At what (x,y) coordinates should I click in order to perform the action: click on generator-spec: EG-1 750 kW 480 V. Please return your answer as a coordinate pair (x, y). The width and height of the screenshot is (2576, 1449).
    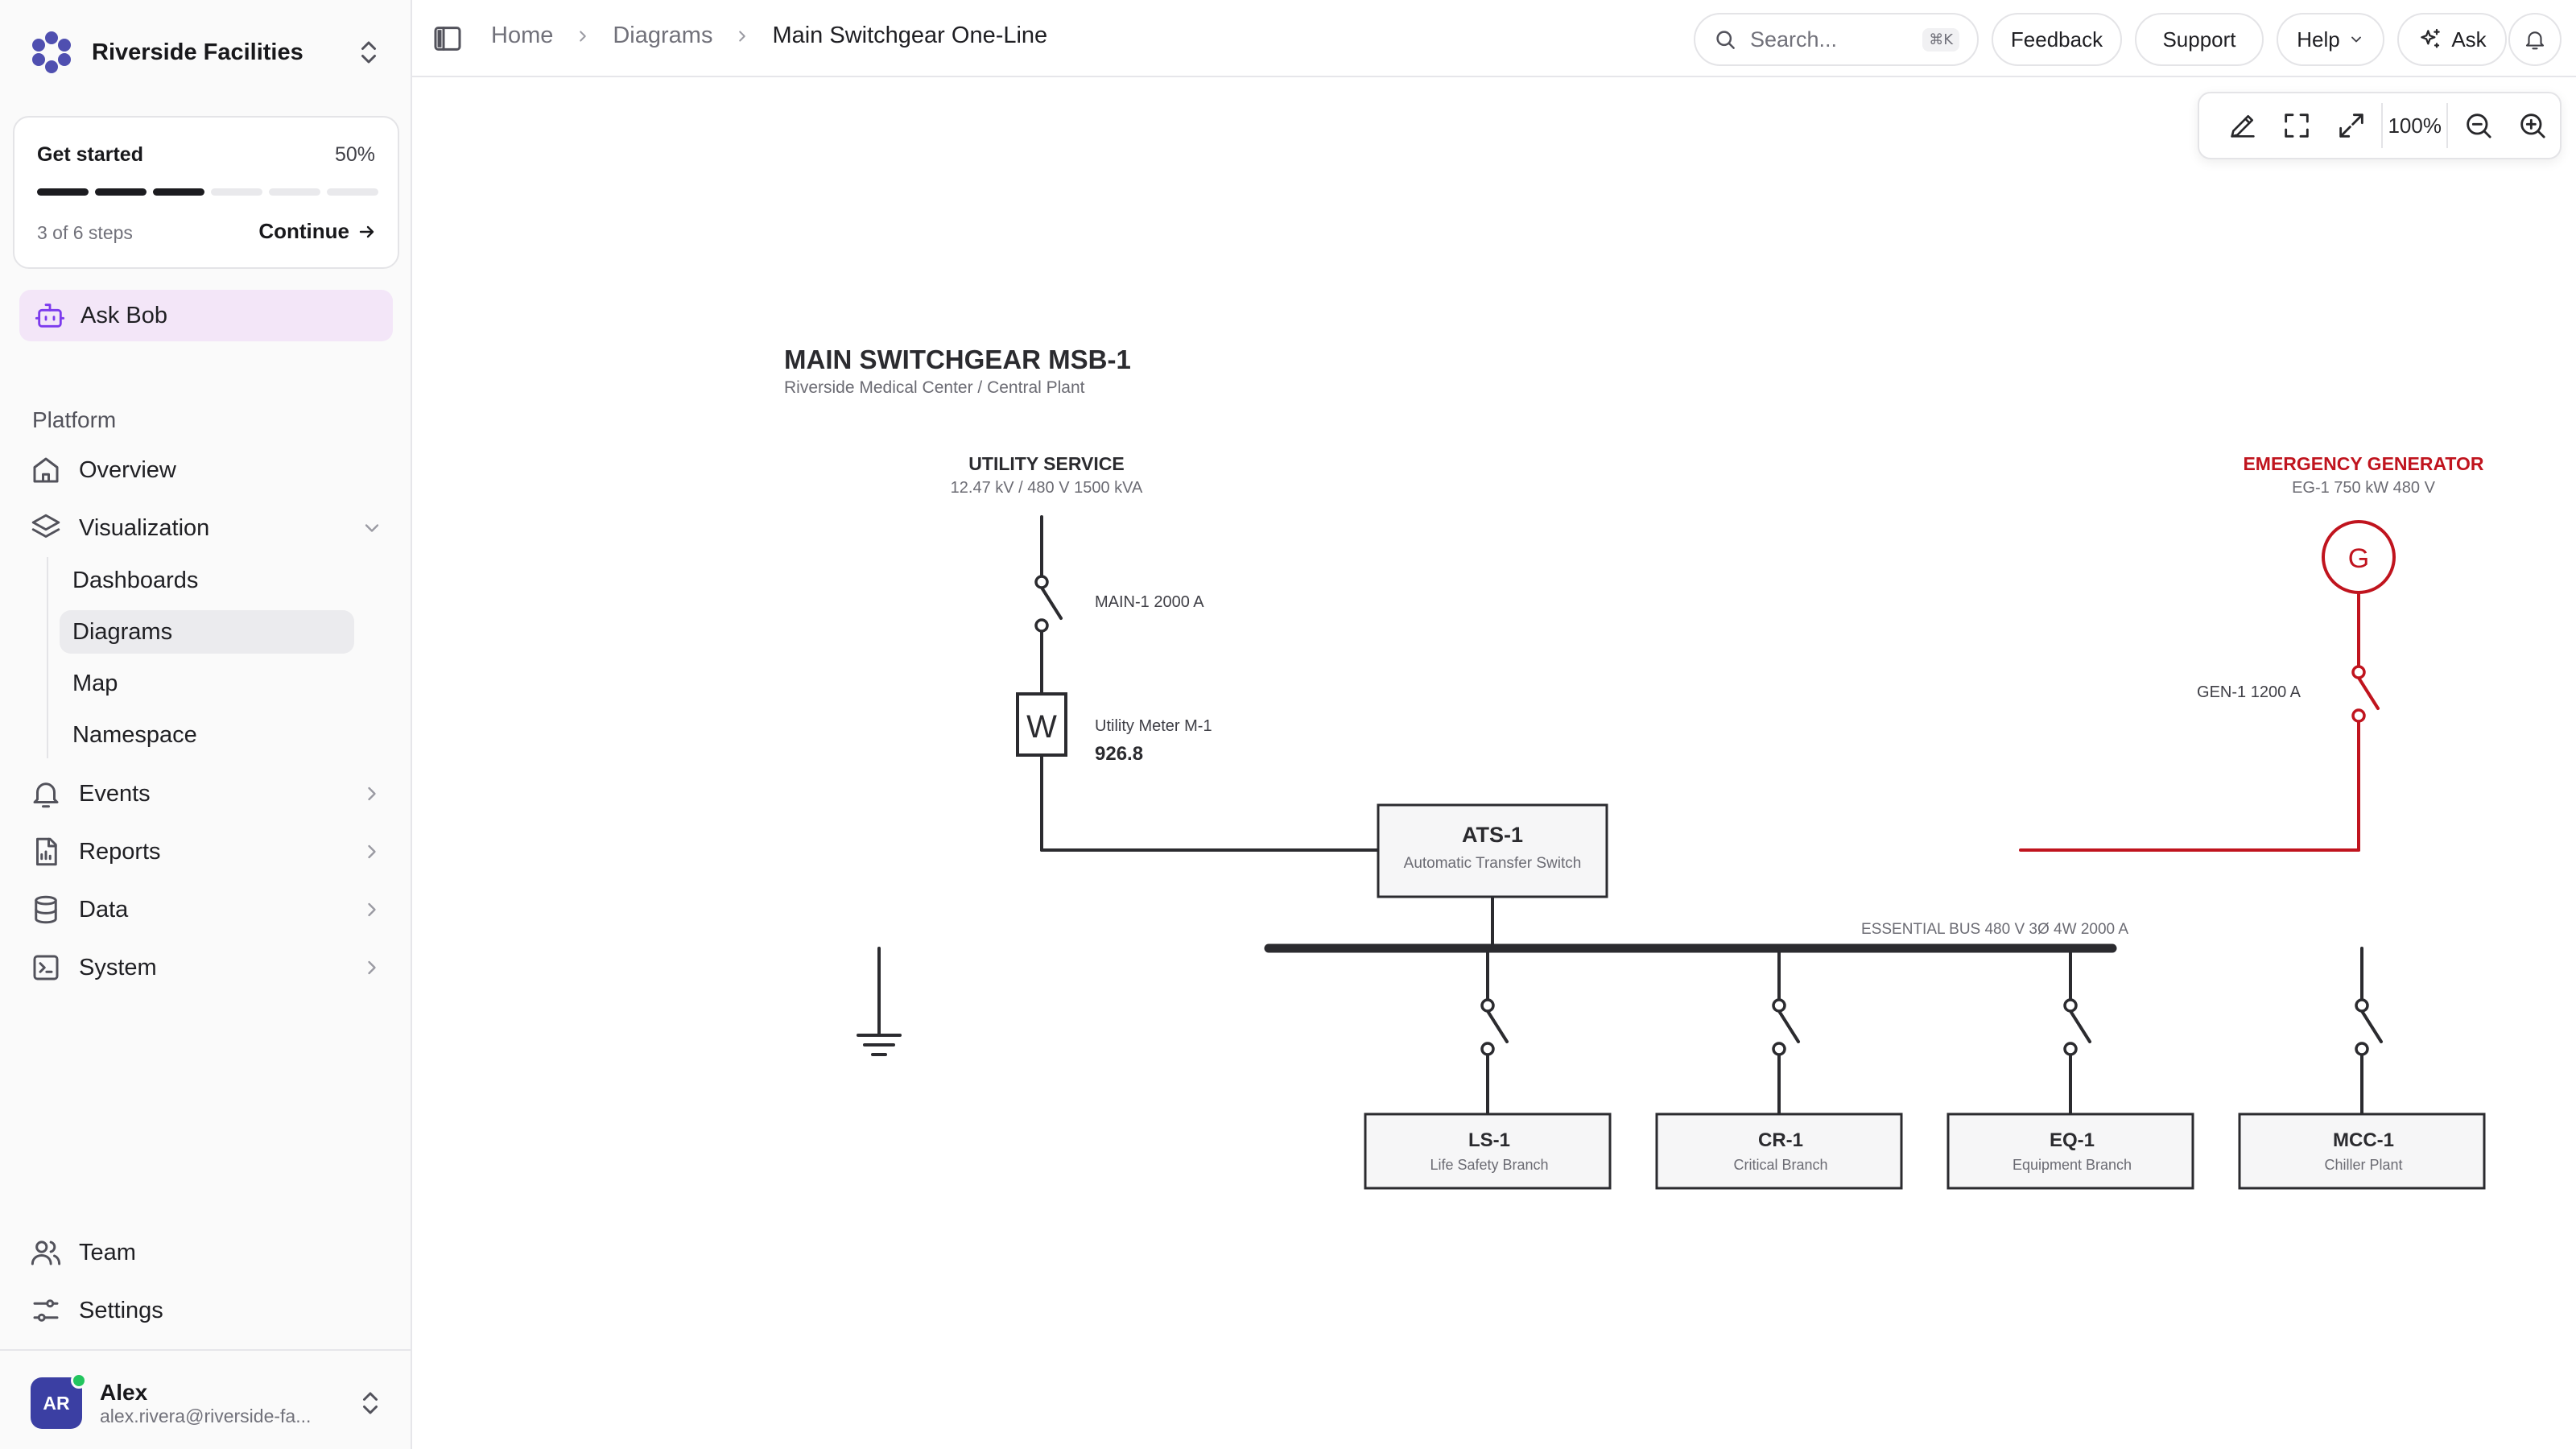
    Looking at the image, I should click on (2364, 488).